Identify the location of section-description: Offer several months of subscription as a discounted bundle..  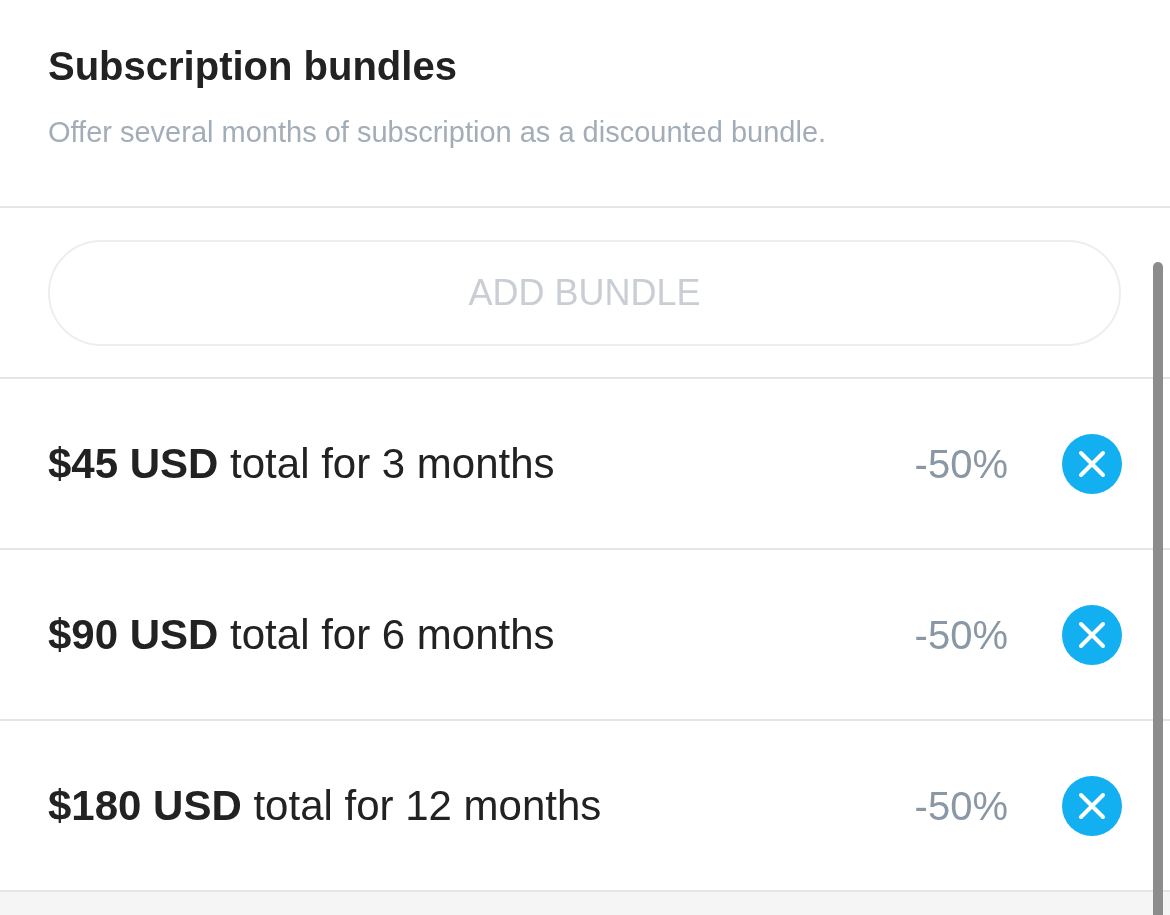
(438, 132).